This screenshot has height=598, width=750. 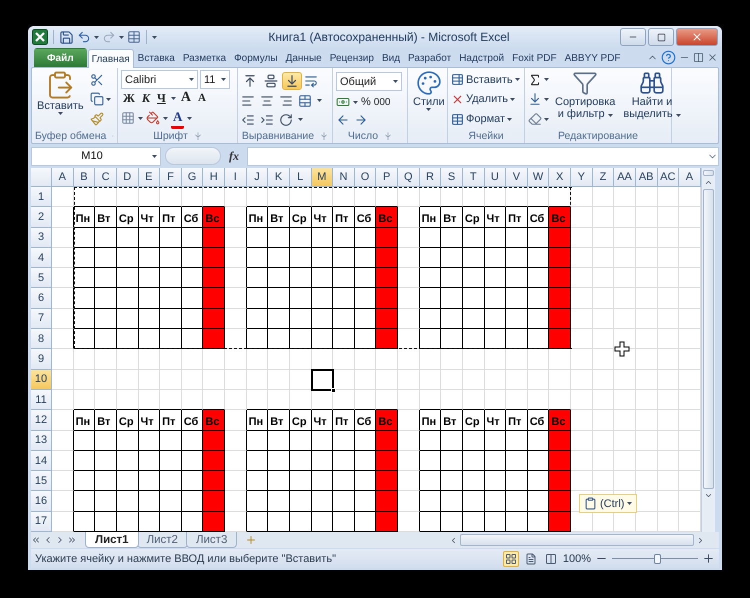 I want to click on ribbon-tab: Разметка, so click(x=204, y=57).